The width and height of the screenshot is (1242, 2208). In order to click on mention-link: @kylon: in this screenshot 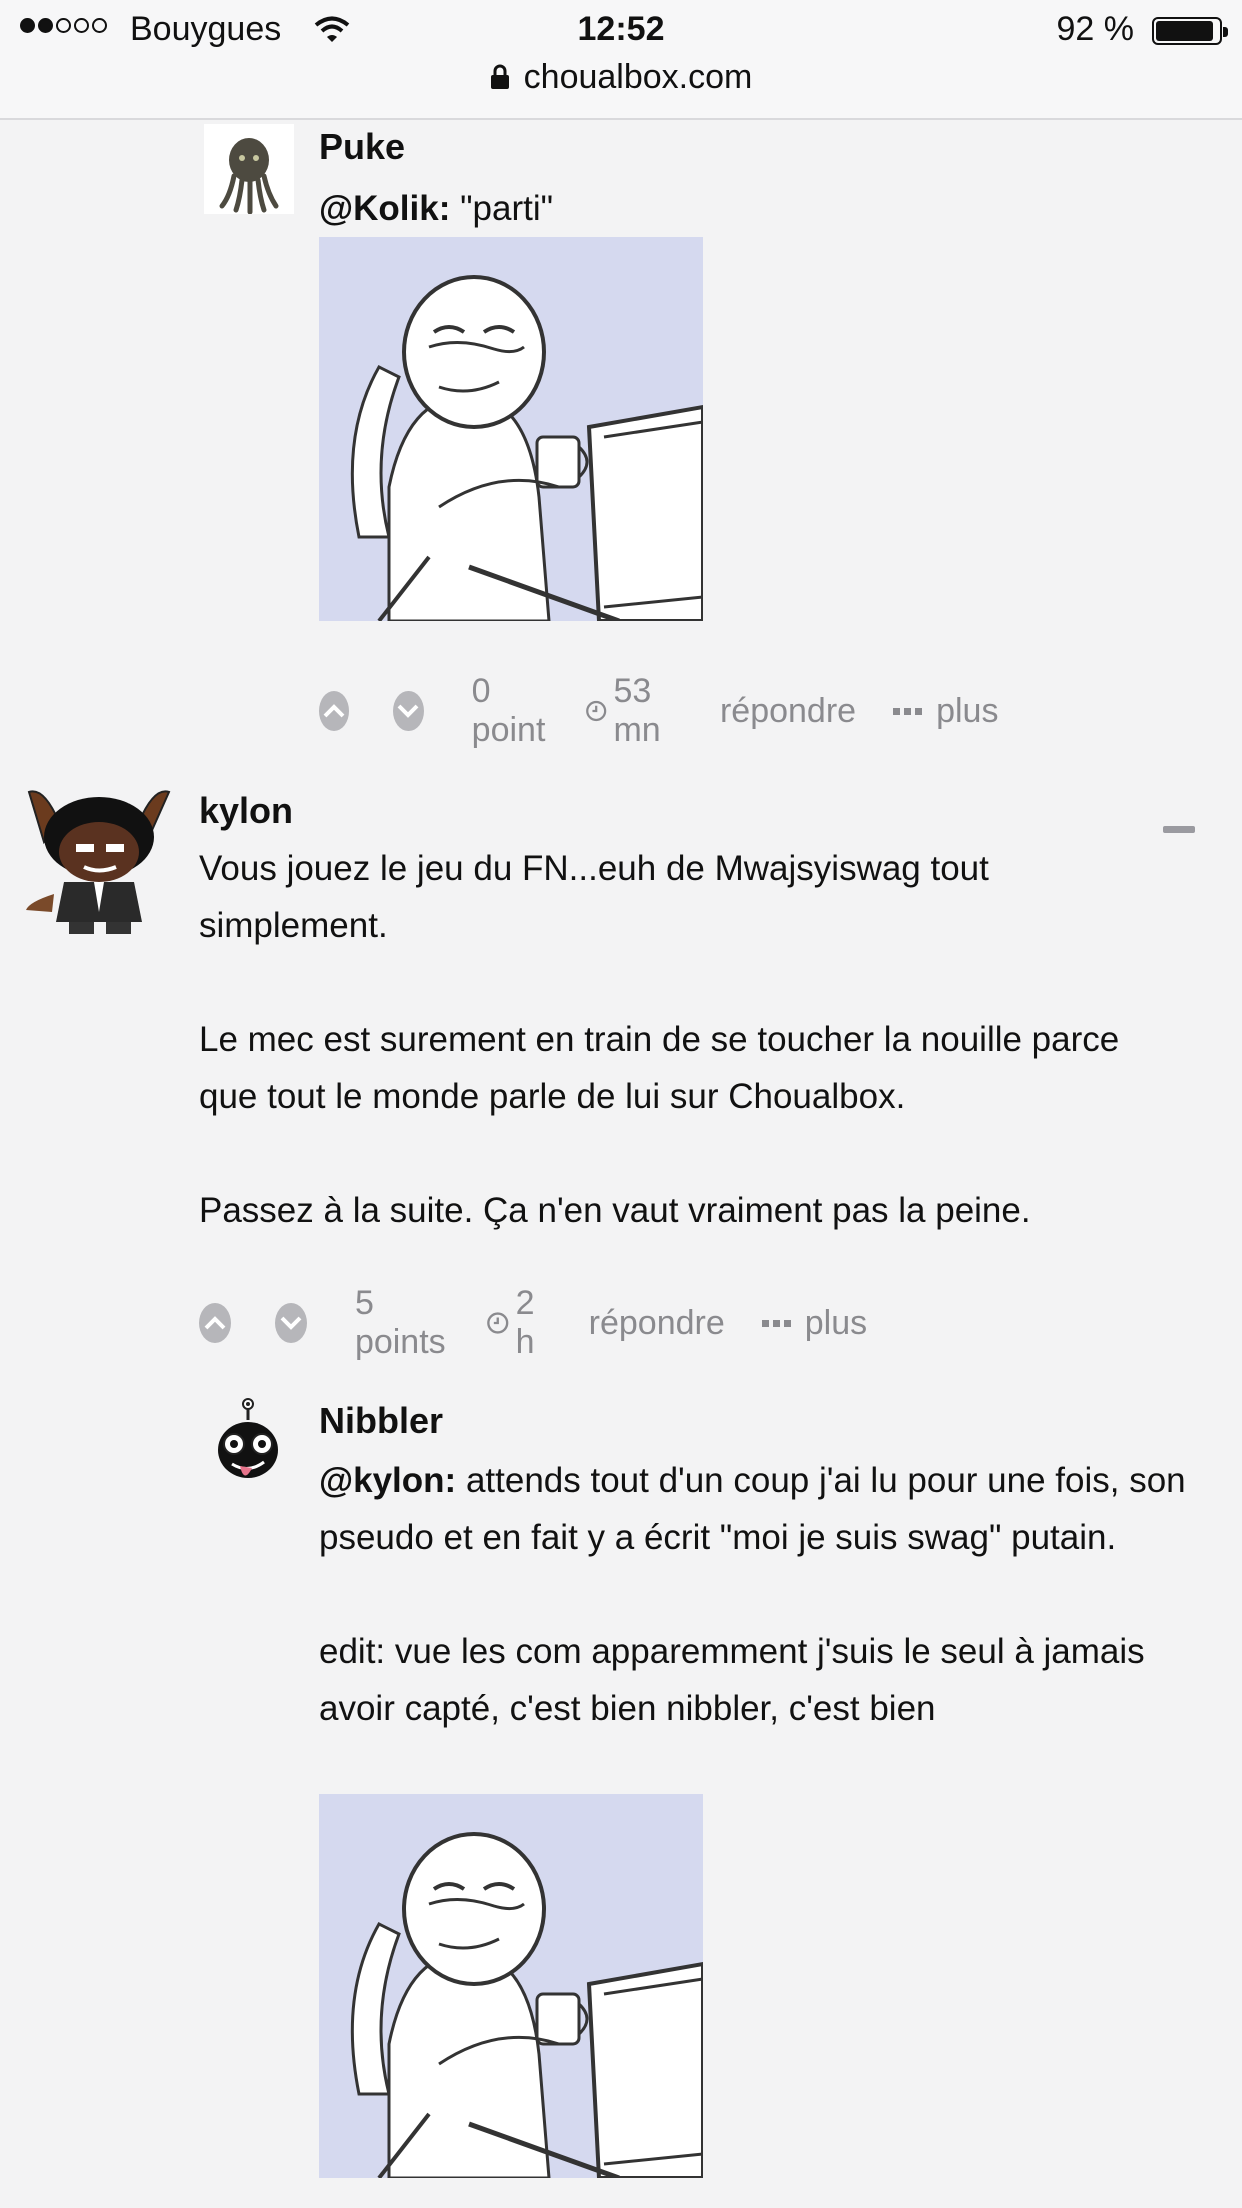, I will do `click(387, 1480)`.